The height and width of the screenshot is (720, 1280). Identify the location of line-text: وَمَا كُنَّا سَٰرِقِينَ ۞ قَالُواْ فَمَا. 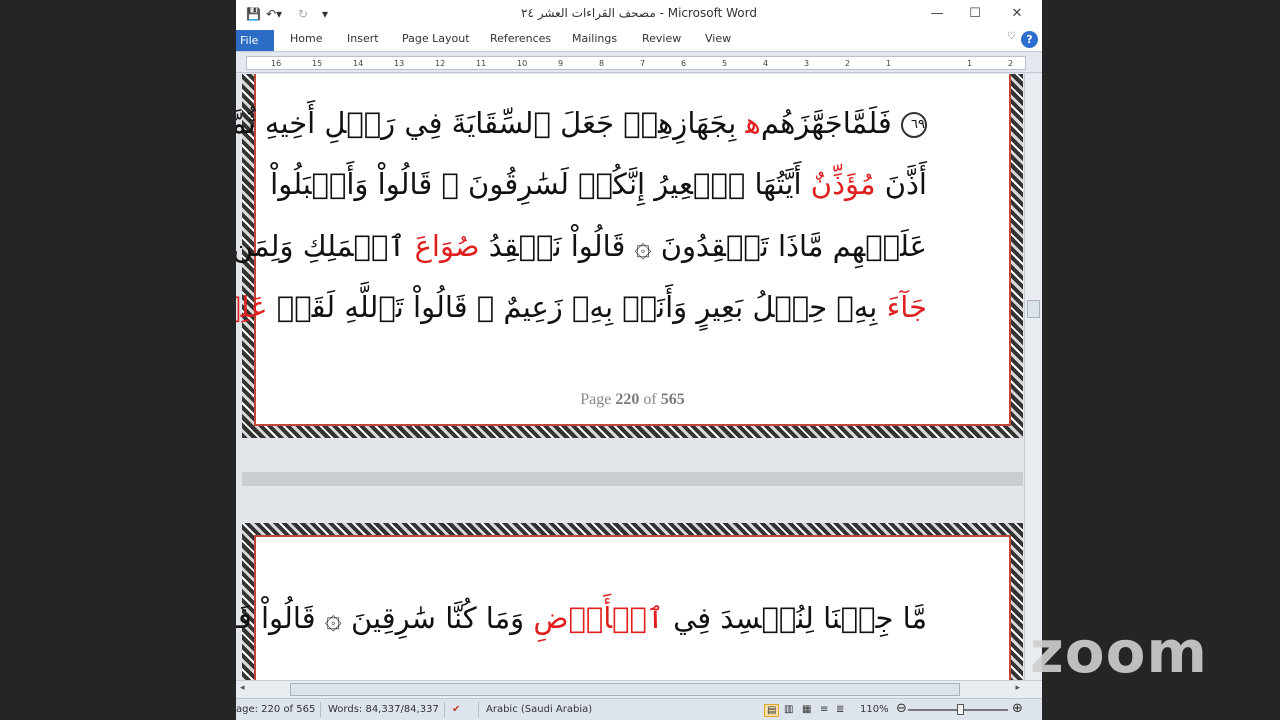
(385, 618).